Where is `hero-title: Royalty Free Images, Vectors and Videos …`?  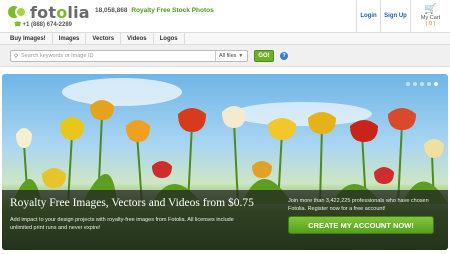
hero-title: Royalty Free Images, Vectors and Videos … is located at coordinates (132, 203).